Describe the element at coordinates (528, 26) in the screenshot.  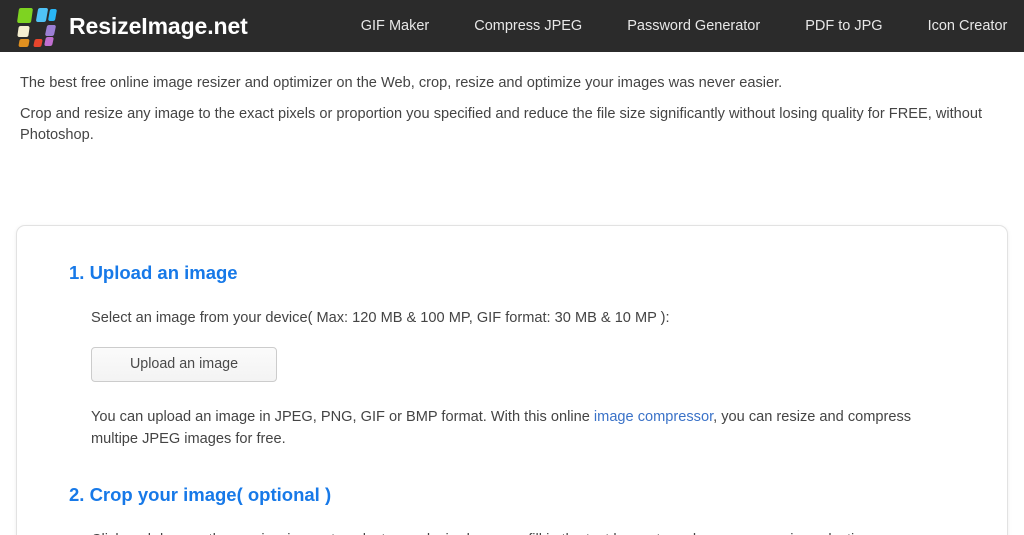
I see `nav-item-compress-jpeg: Compress JPEG` at that location.